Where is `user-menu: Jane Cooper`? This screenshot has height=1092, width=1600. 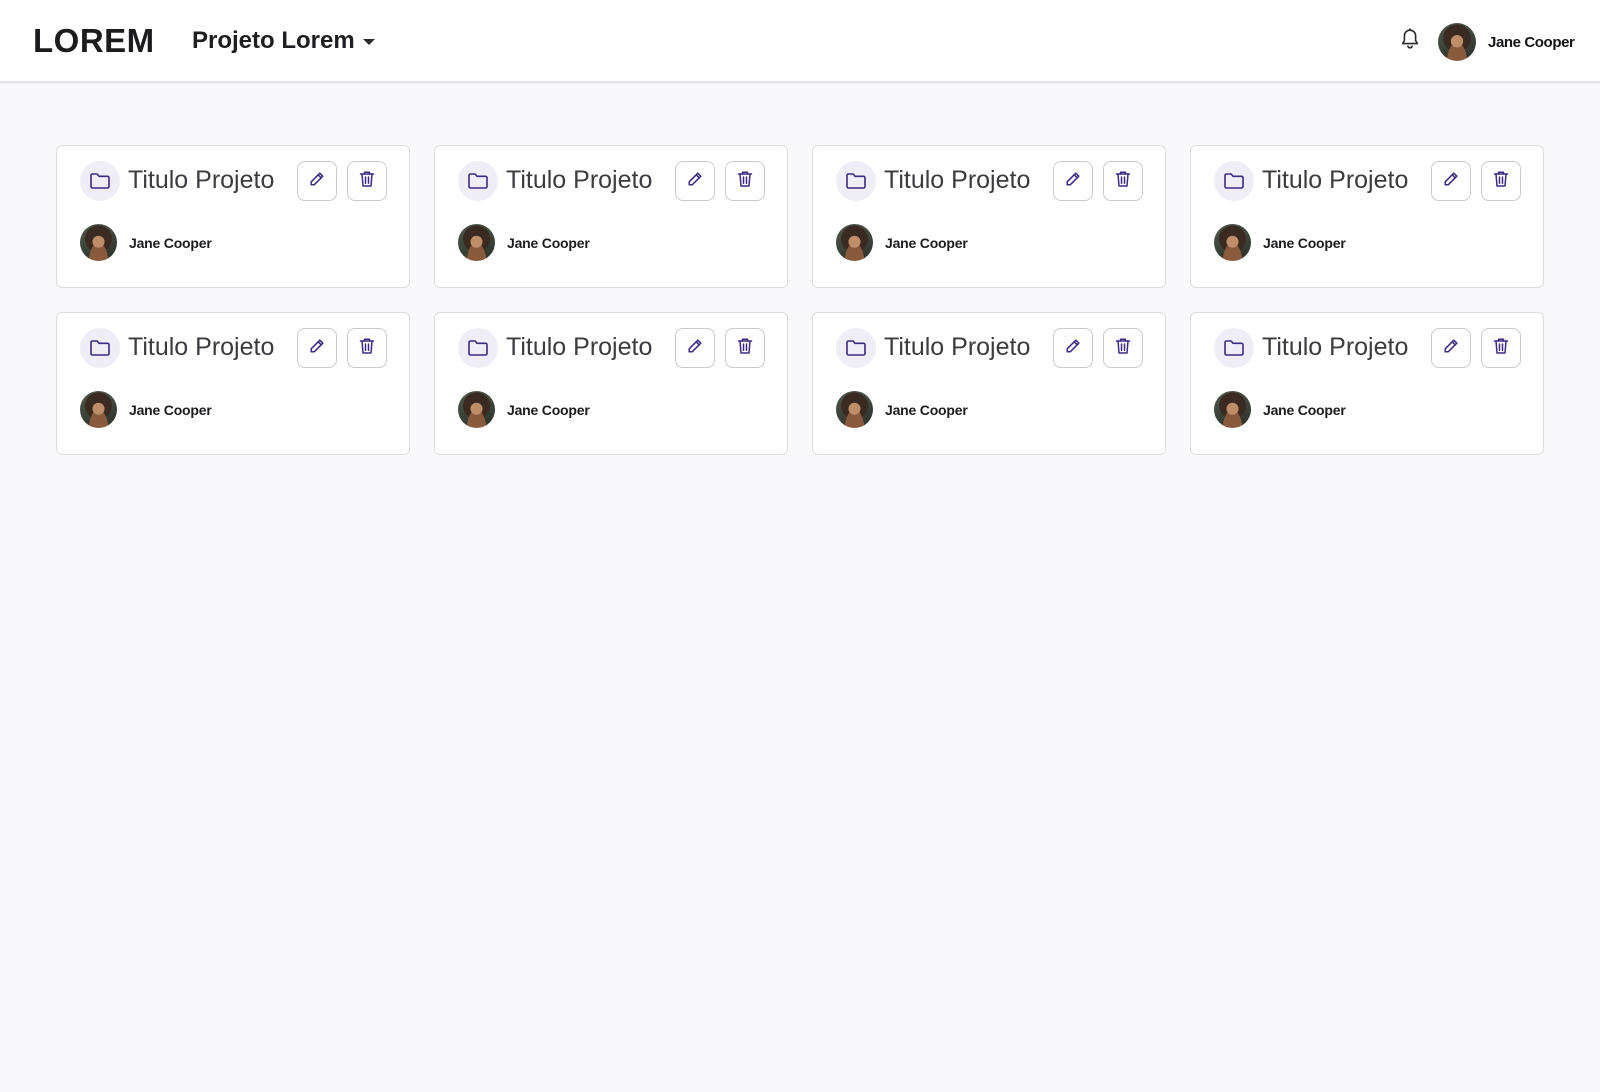
user-menu: Jane Cooper is located at coordinates (1506, 42).